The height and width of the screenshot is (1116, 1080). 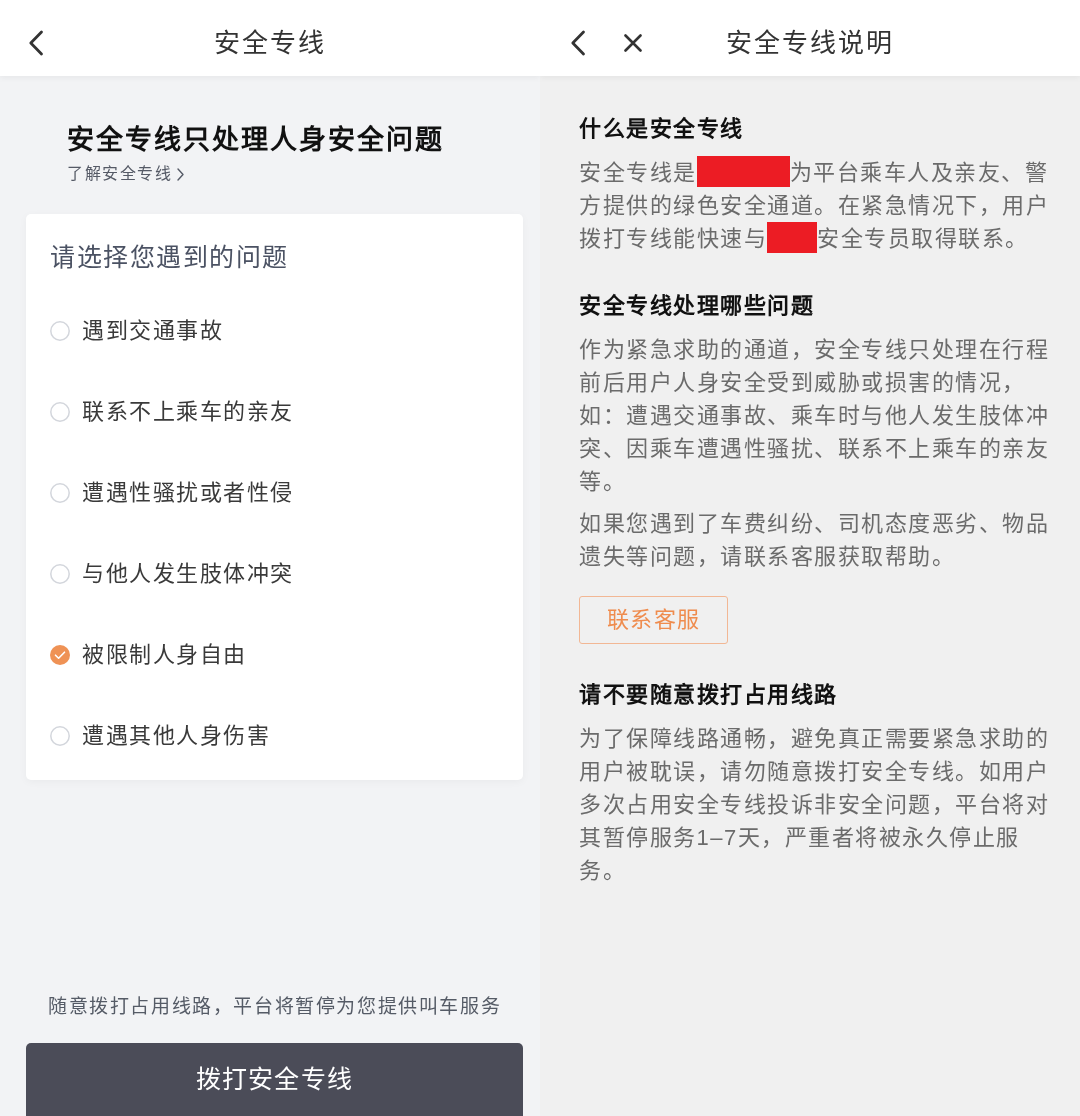 What do you see at coordinates (275, 1007) in the screenshot?
I see `warning-note: 随意拨打占用线路，平台将暂停为您提供叫车服务` at bounding box center [275, 1007].